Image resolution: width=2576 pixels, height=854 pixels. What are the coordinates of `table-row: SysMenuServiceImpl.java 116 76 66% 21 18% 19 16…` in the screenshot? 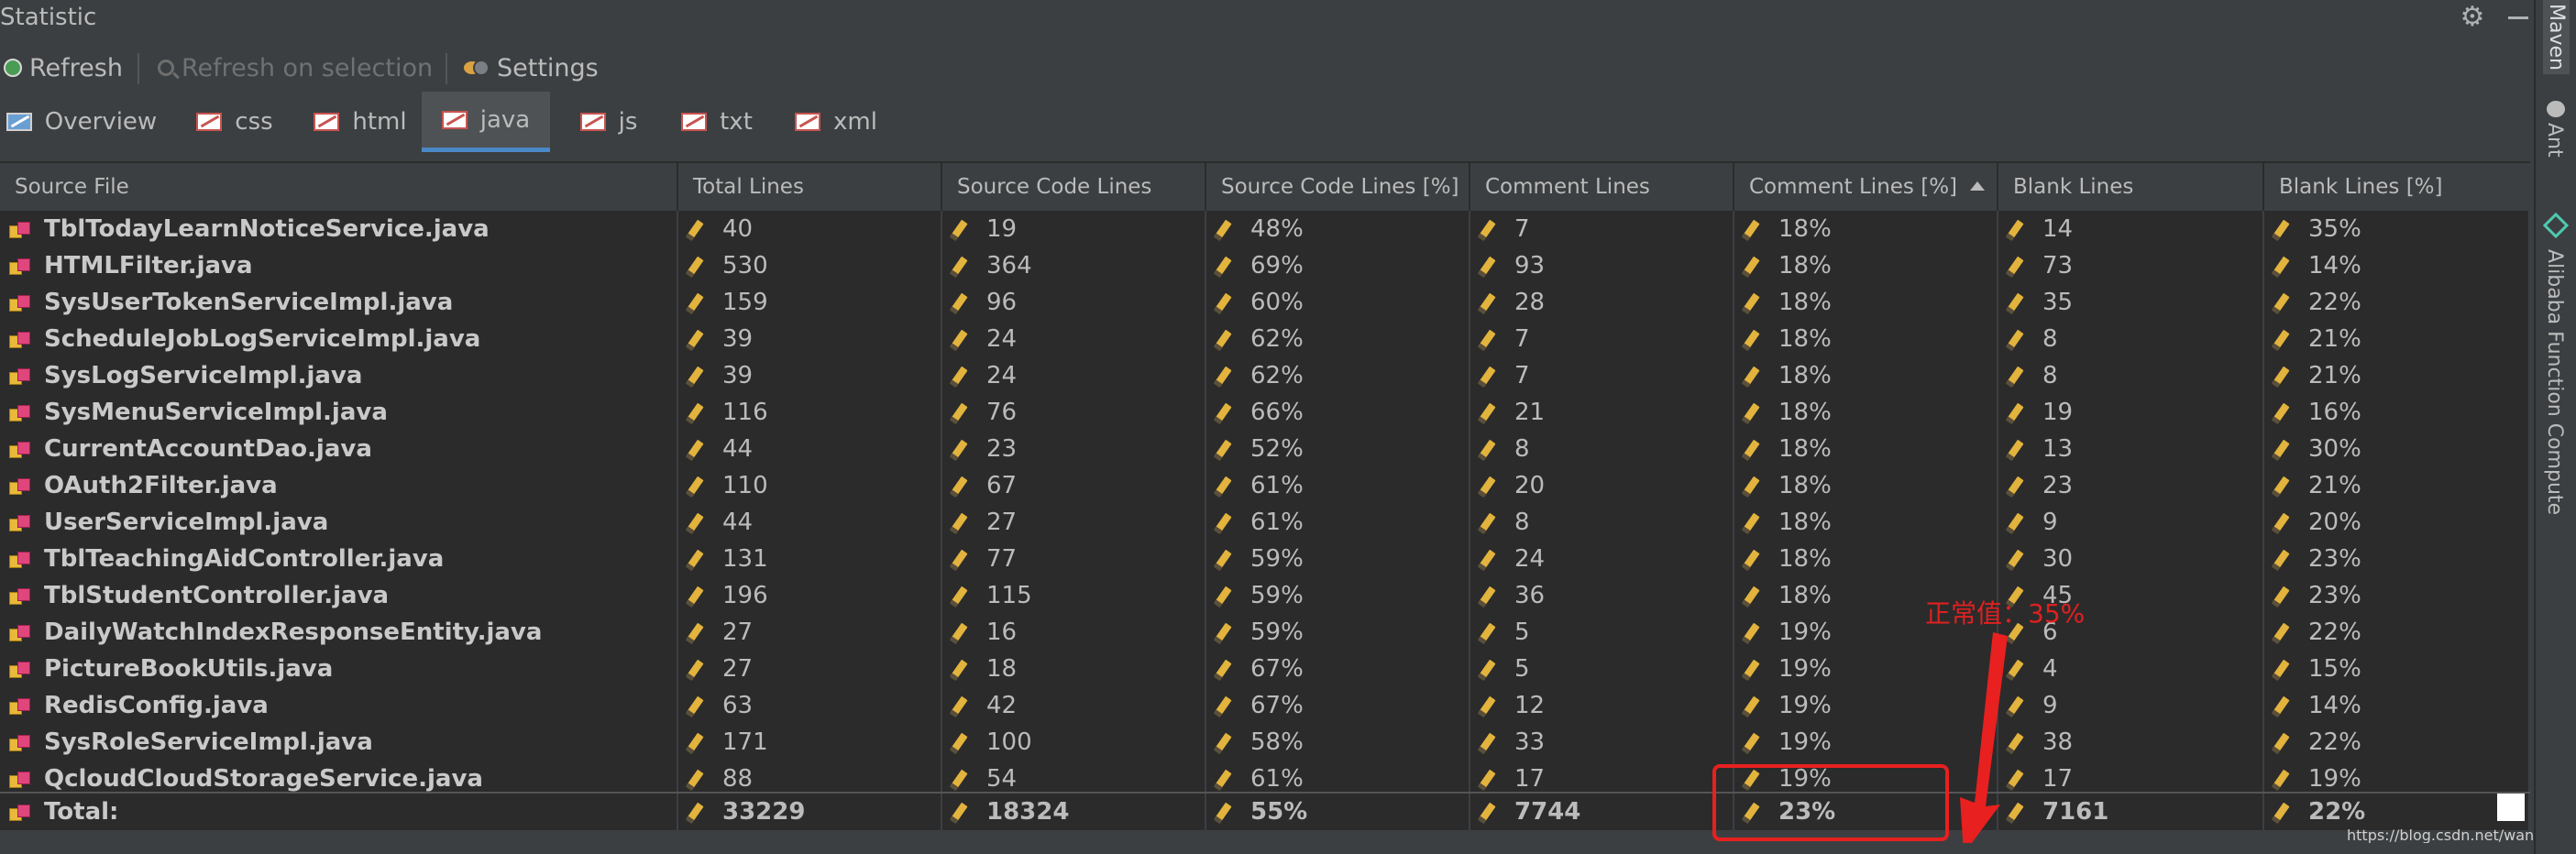 It's located at (1265, 412).